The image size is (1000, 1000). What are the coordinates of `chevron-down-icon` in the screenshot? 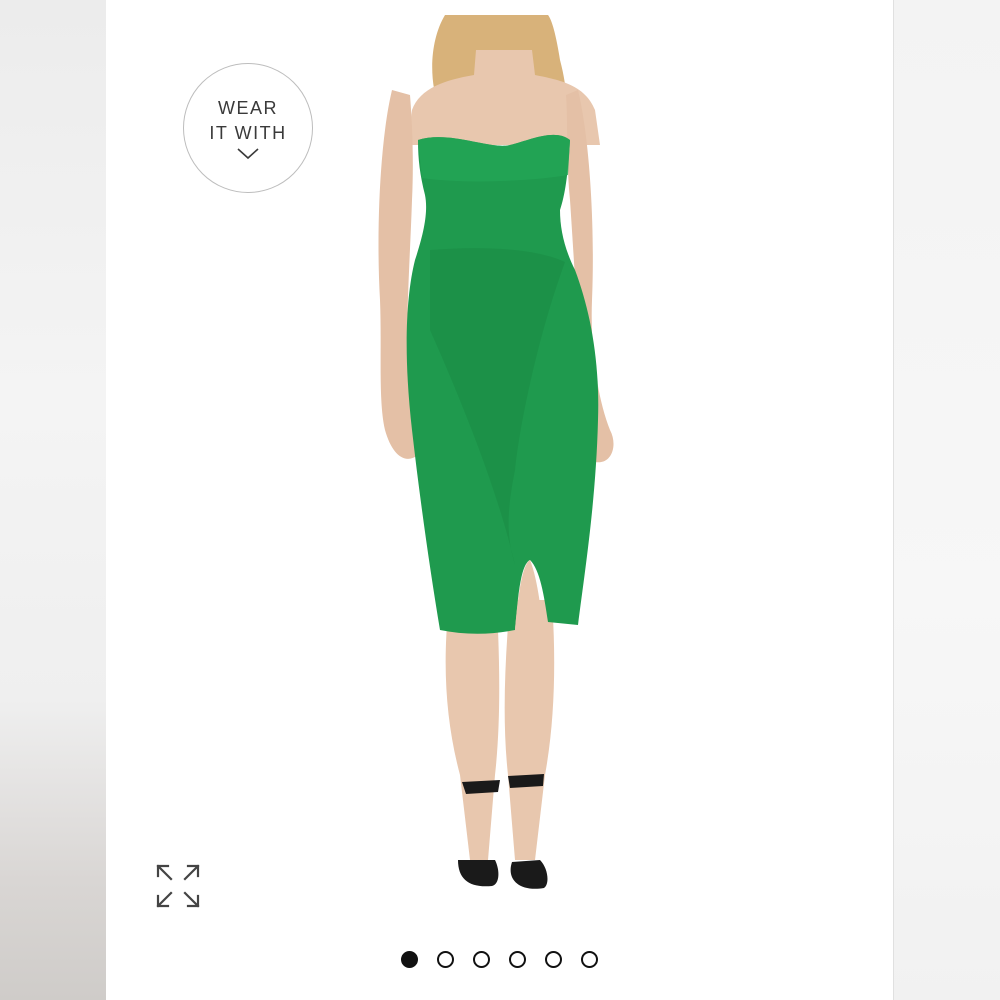 It's located at (248, 154).